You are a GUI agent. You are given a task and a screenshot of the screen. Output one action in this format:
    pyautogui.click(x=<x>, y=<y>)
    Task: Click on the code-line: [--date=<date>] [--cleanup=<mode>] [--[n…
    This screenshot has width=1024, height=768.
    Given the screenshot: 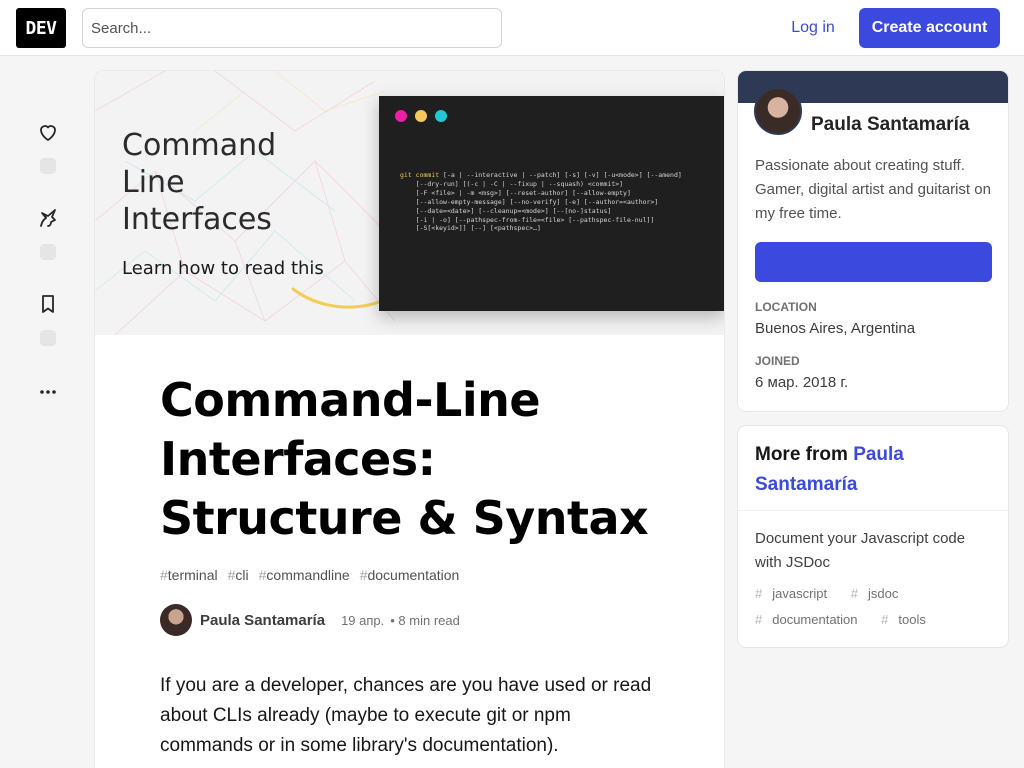 What is the action you would take?
    pyautogui.click(x=506, y=210)
    